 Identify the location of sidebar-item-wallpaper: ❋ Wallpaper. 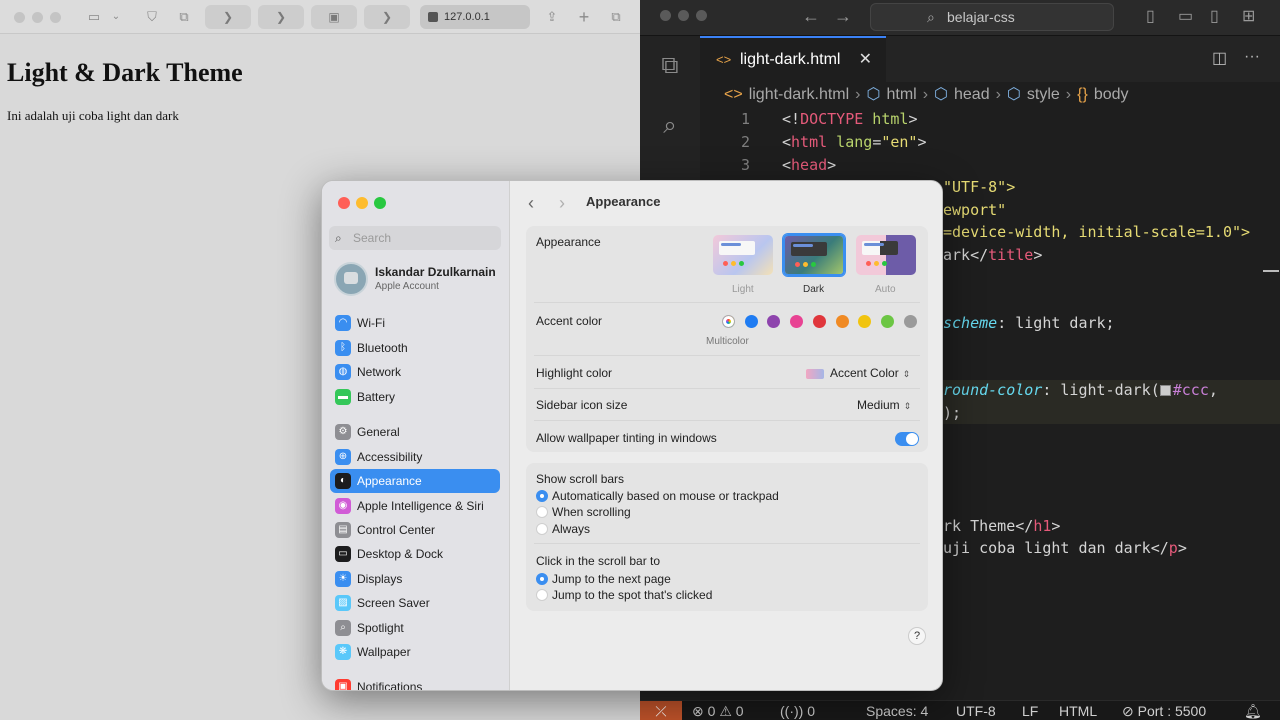
(415, 652).